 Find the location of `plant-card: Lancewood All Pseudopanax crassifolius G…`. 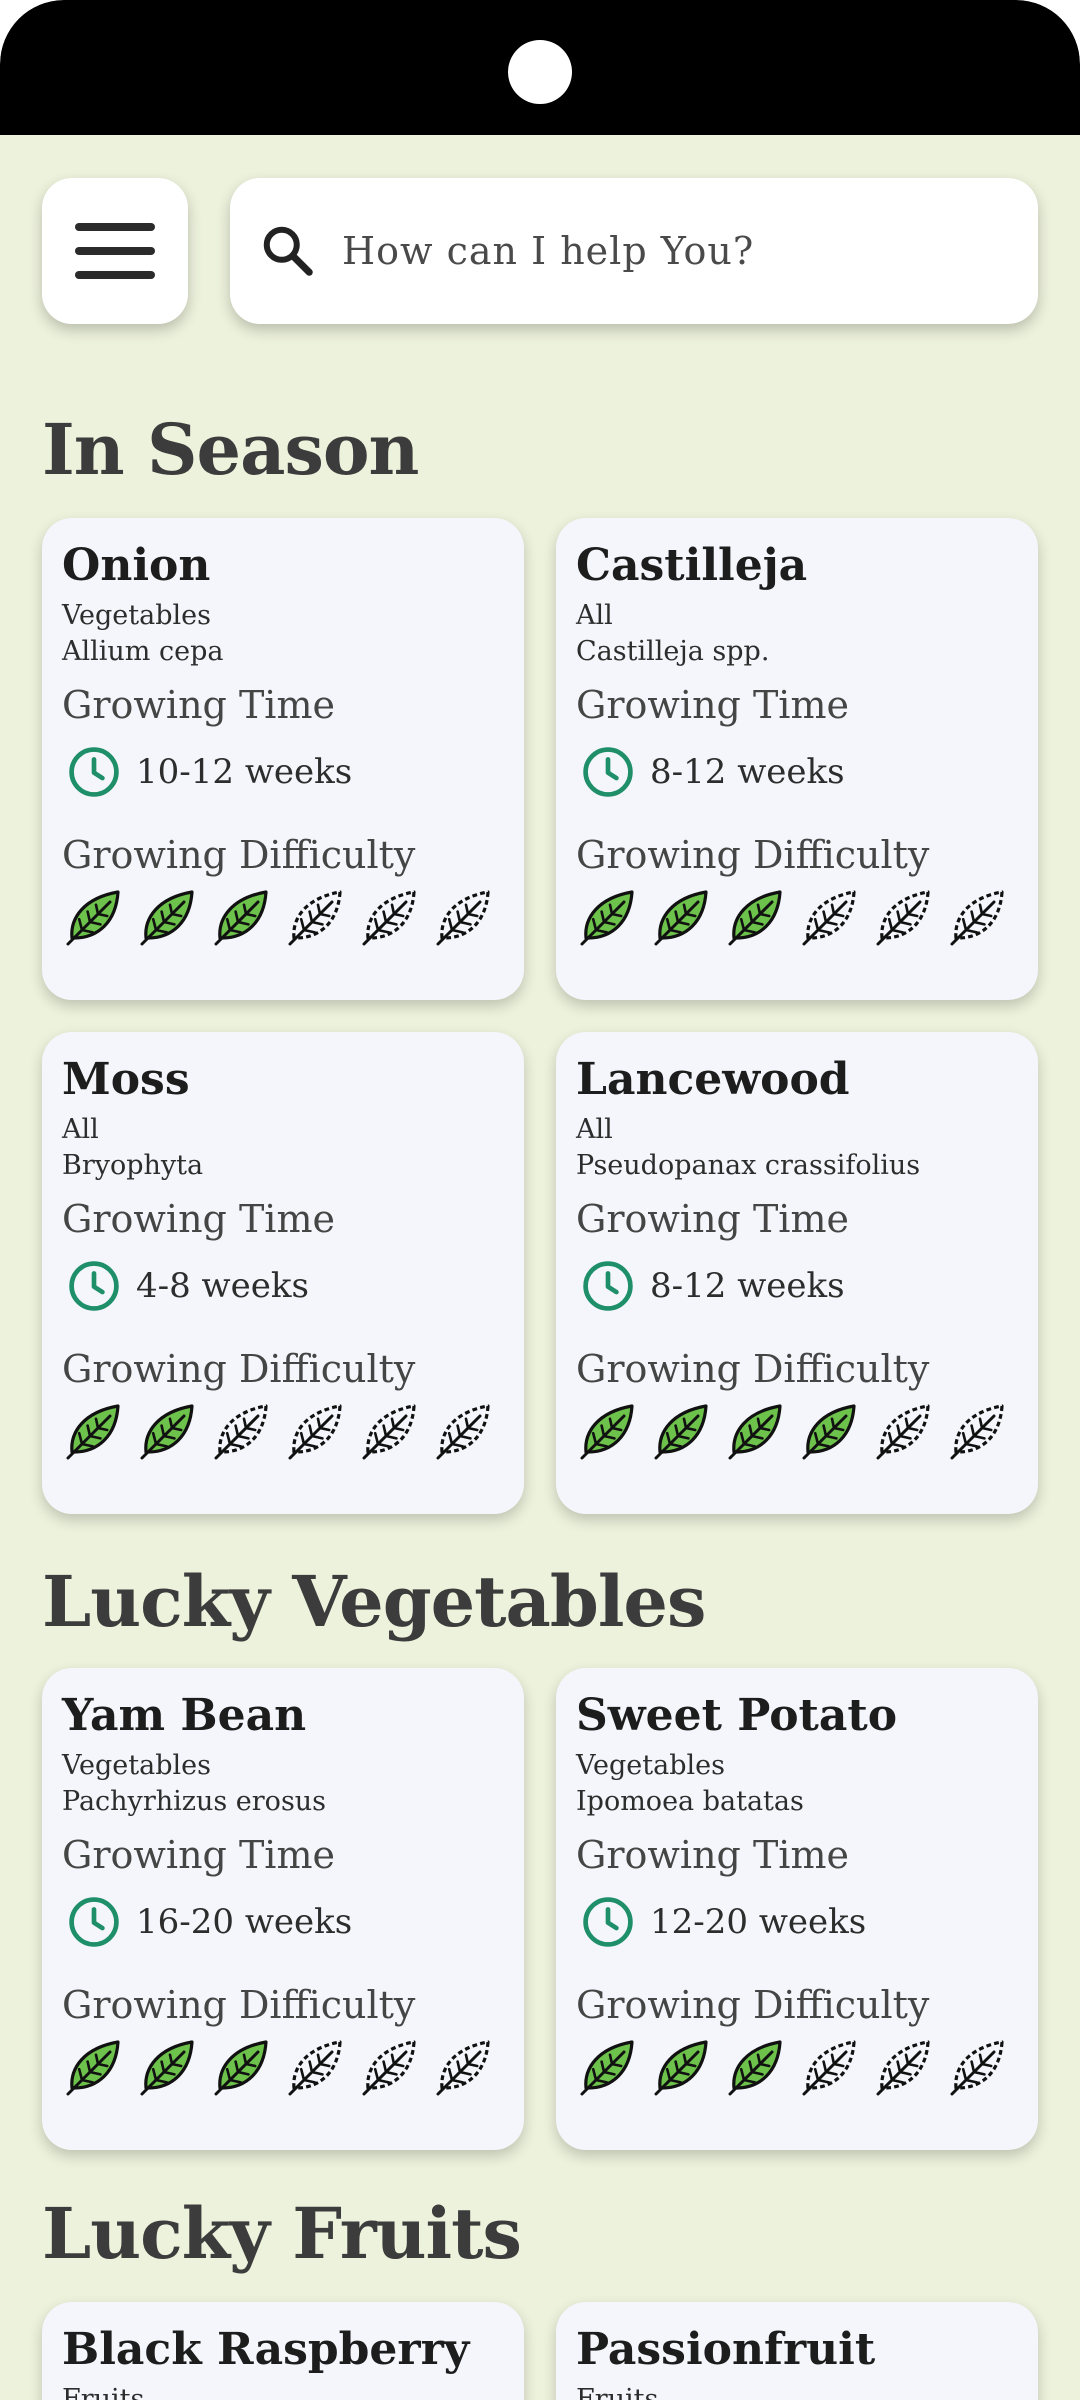

plant-card: Lancewood All Pseudopanax crassifolius G… is located at coordinates (797, 1273).